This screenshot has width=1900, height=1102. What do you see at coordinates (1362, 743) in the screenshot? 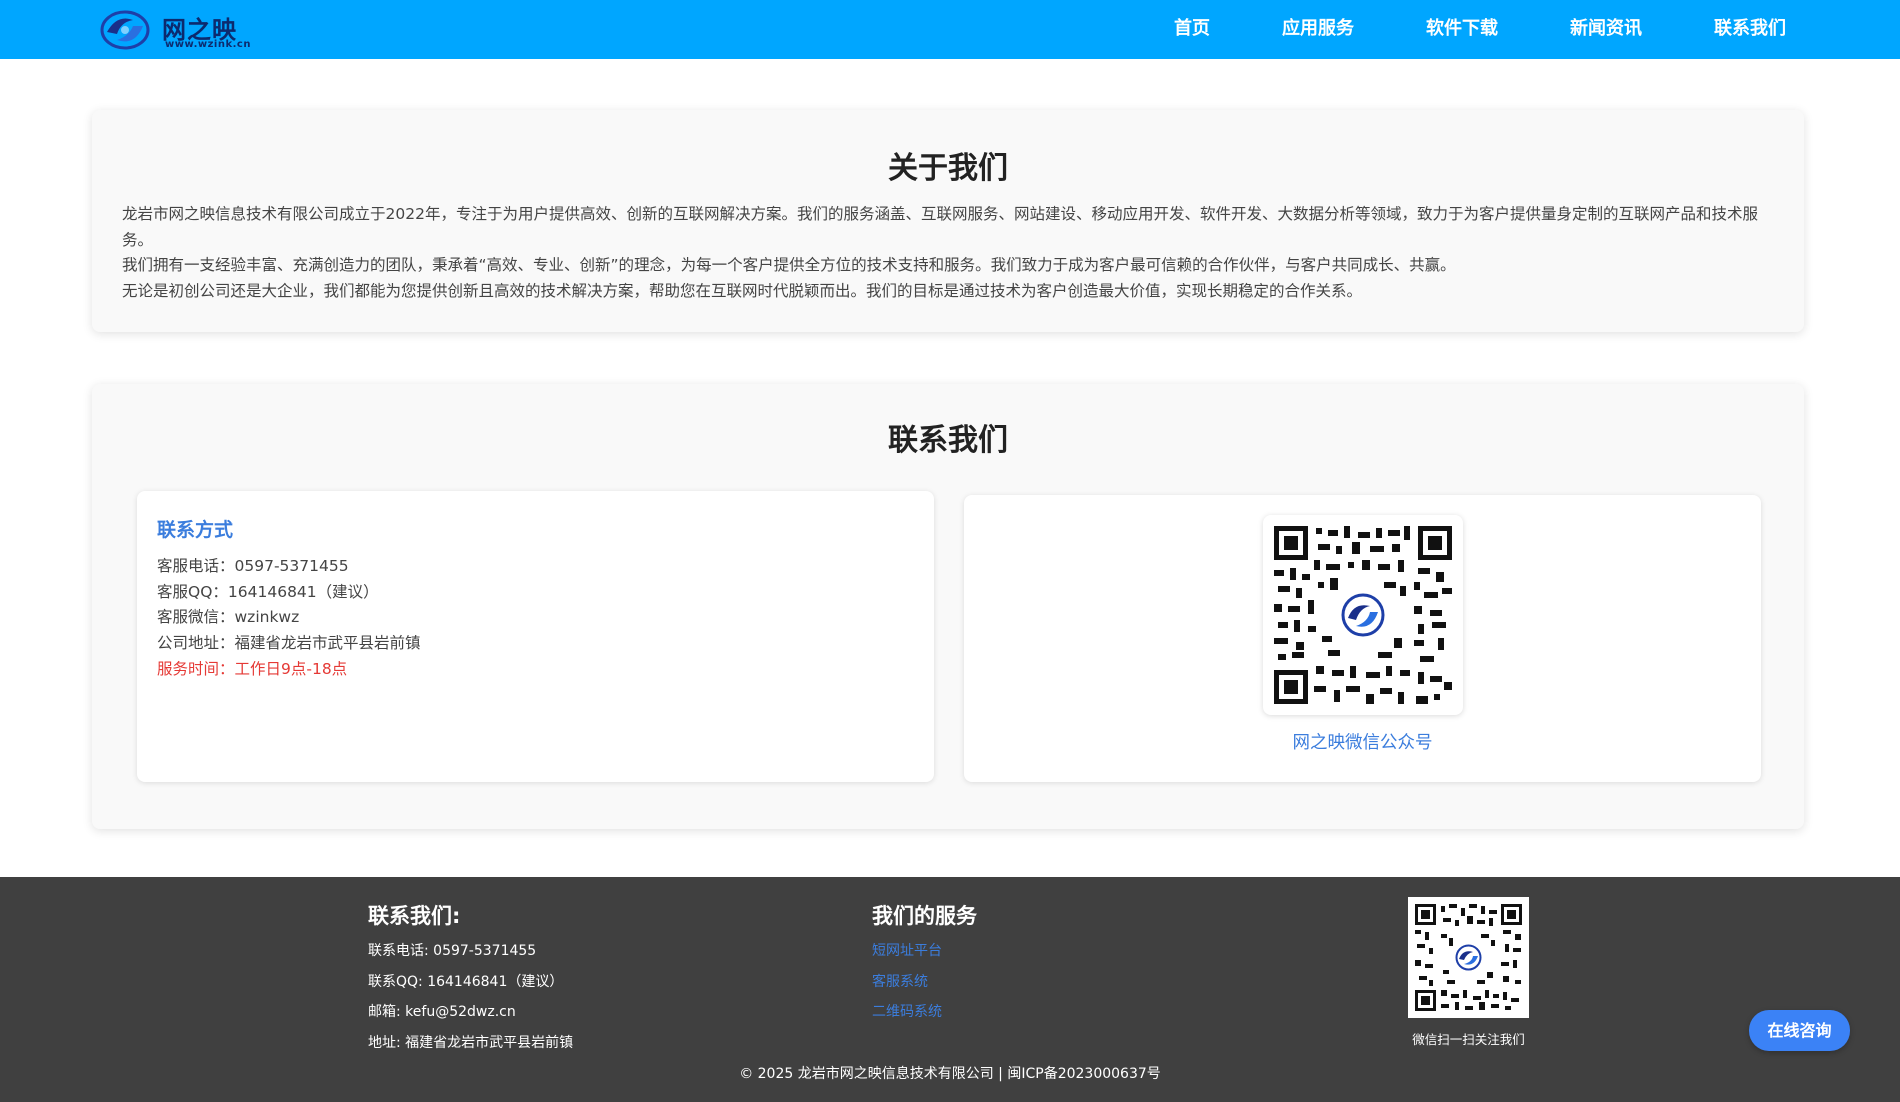
I see `wechat-qr-caption: 网之映微信公众号` at bounding box center [1362, 743].